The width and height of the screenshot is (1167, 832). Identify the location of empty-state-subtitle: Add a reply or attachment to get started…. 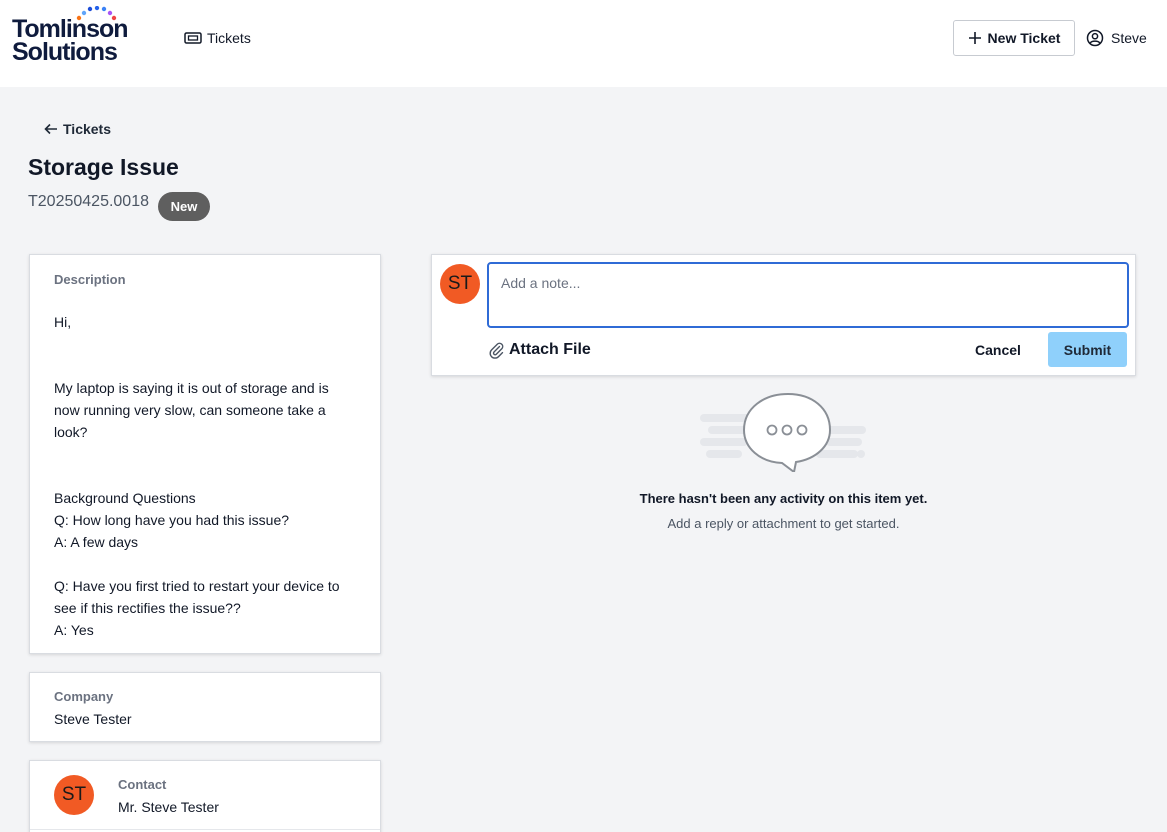
(783, 523).